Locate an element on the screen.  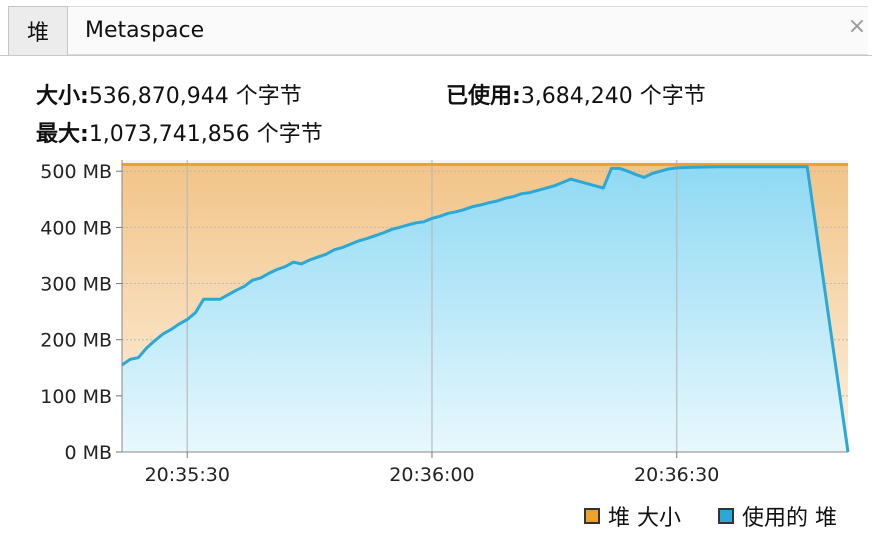
tab-heap: 堆 is located at coordinates (38, 30).